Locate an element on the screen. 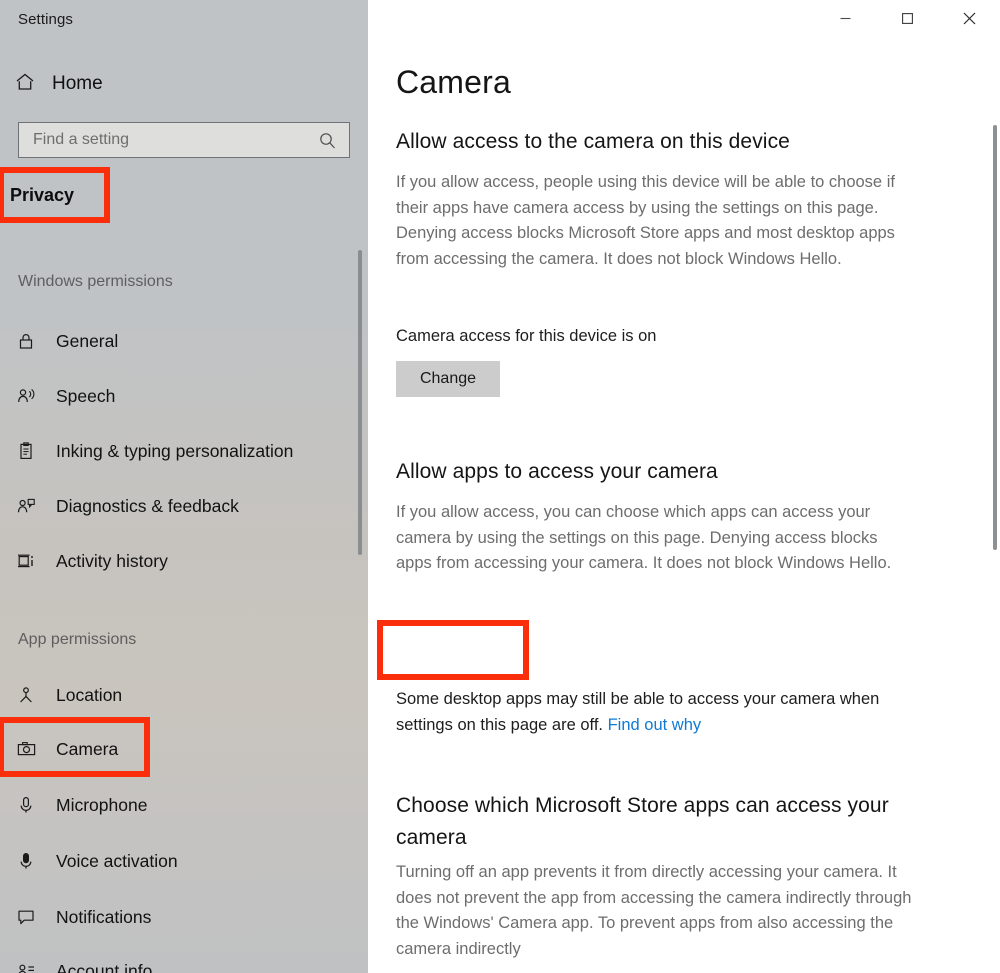  main-scrollbar-thumb is located at coordinates (995, 337).